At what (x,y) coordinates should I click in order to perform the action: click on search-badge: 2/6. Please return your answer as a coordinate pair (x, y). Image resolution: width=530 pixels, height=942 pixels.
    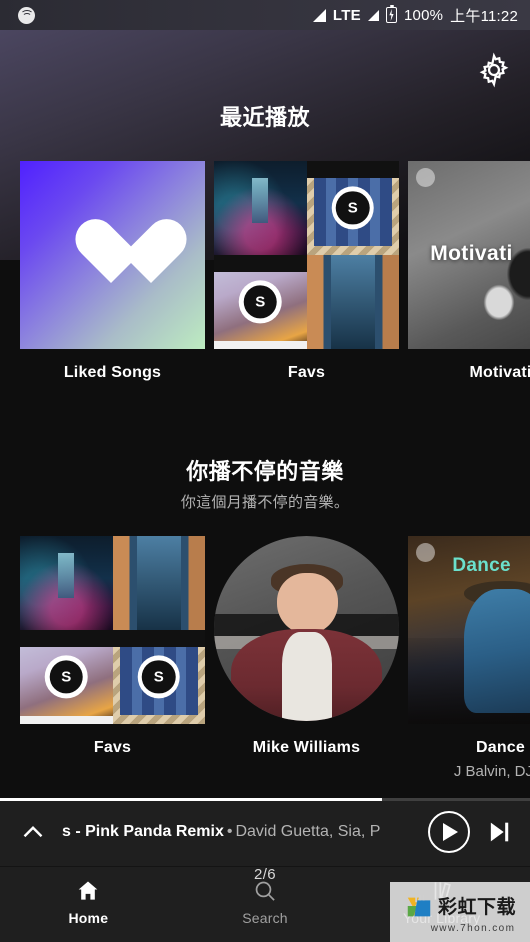
    Looking at the image, I should click on (265, 874).